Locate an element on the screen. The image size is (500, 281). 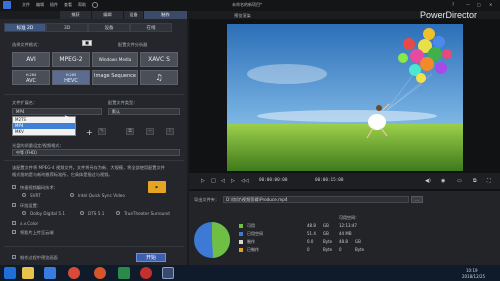
format-wmv-button: Windows Media is located at coordinates (115, 59).